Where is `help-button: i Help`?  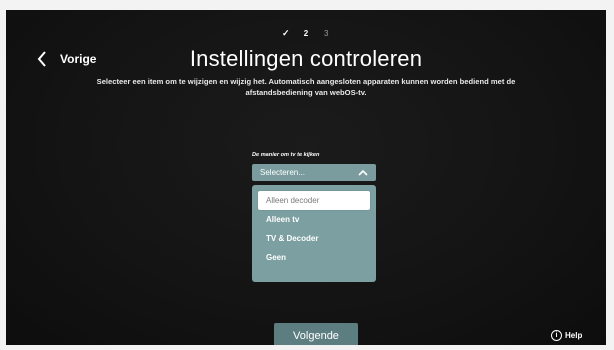 help-button: i Help is located at coordinates (566, 335).